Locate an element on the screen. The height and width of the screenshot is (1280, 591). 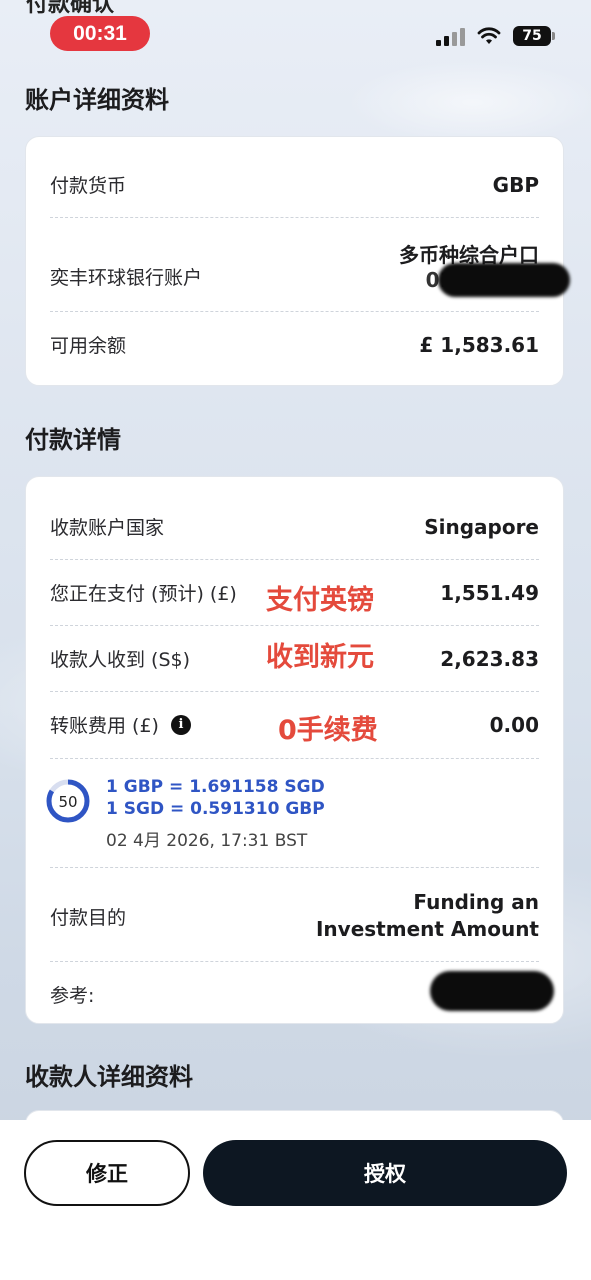
signal-icon is located at coordinates (450, 36).